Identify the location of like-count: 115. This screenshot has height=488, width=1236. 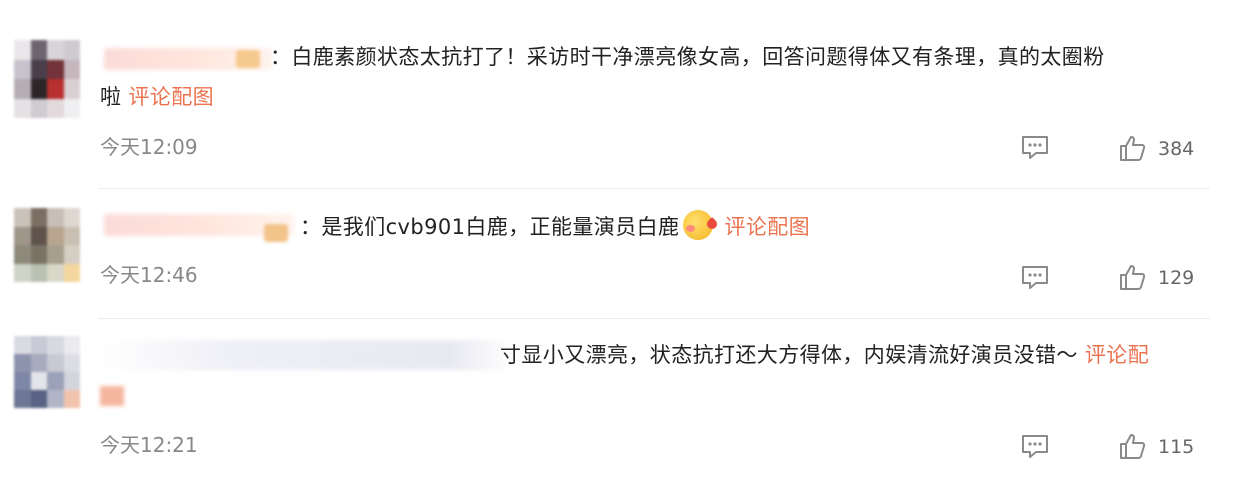
(1176, 447).